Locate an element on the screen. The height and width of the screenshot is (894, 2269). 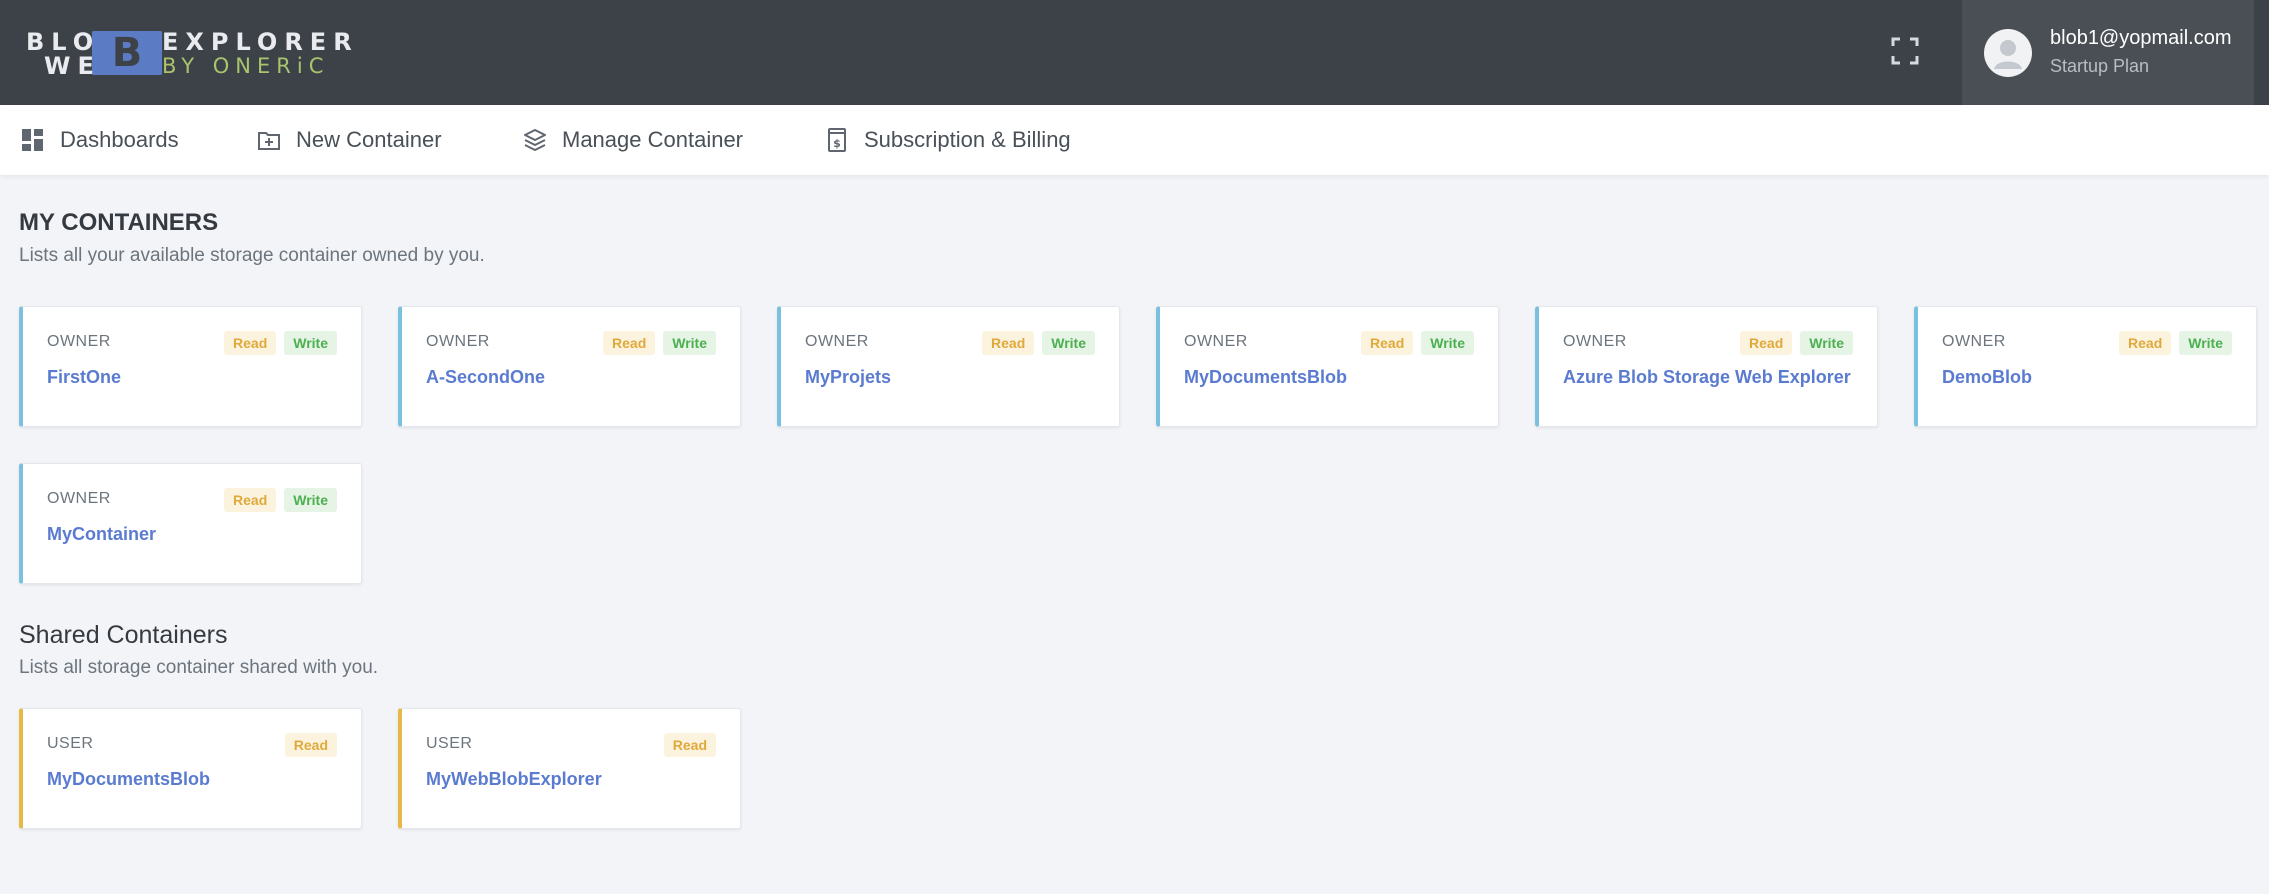
container-card: OWNER Read Write MyDocumentsBlob is located at coordinates (1327, 366).